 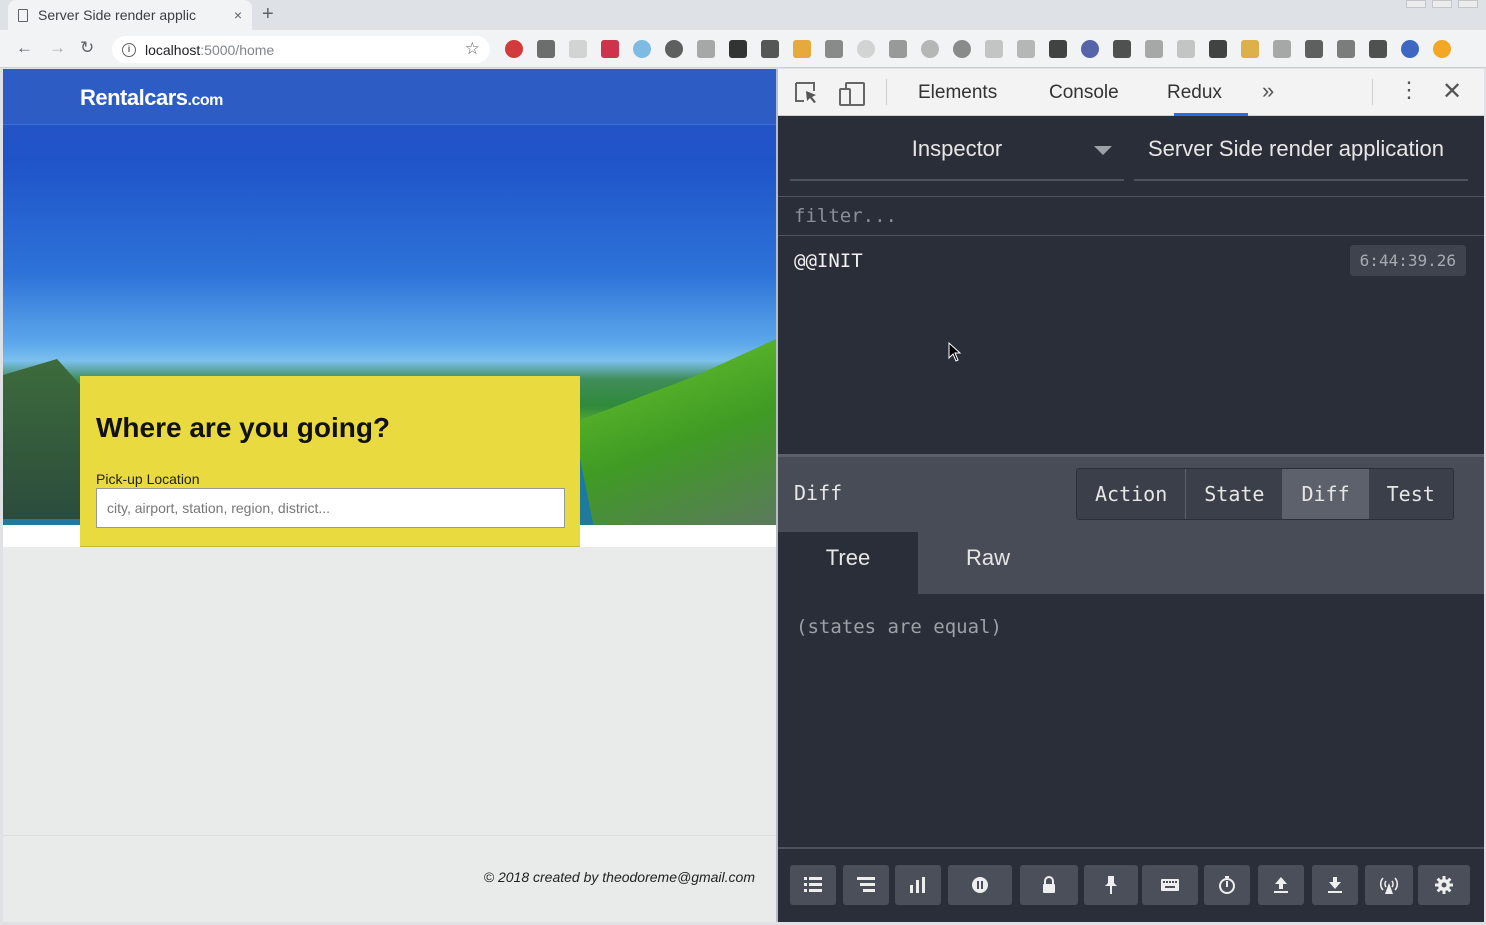 I want to click on opera-extension-icon, so click(x=514, y=49).